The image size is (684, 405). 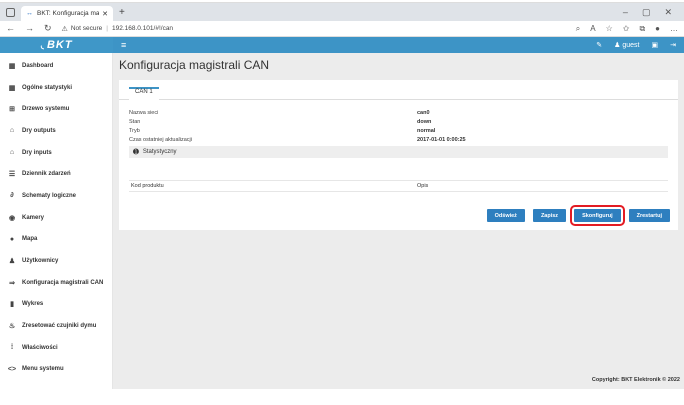 I want to click on refresh-button: Odśwież, so click(x=505, y=215).